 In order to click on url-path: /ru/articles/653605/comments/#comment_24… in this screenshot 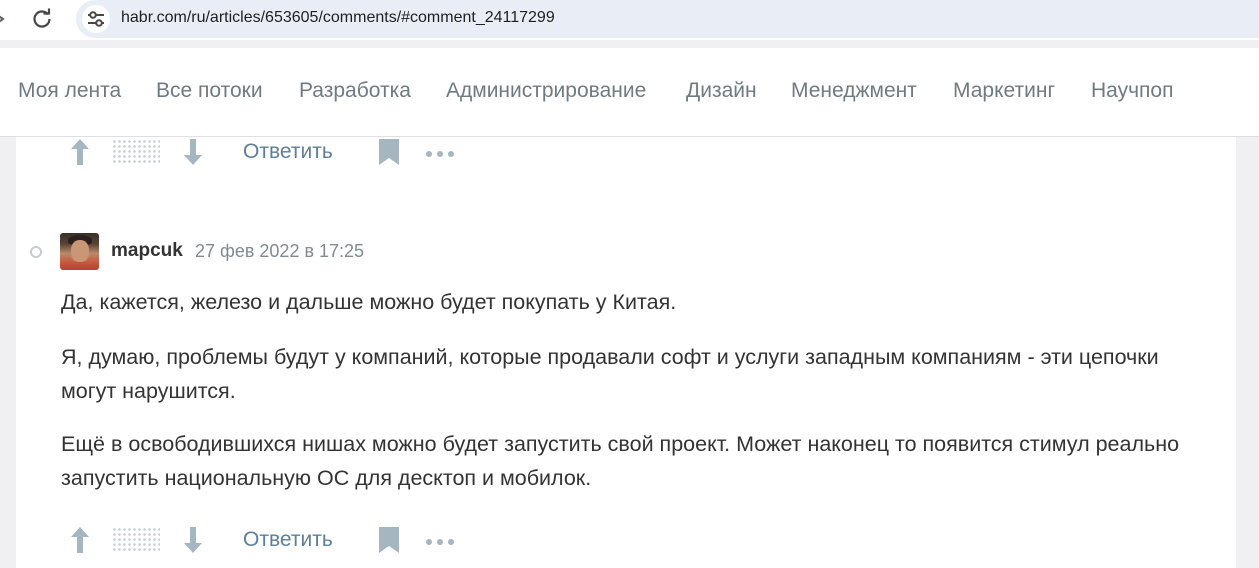, I will do `click(370, 17)`.